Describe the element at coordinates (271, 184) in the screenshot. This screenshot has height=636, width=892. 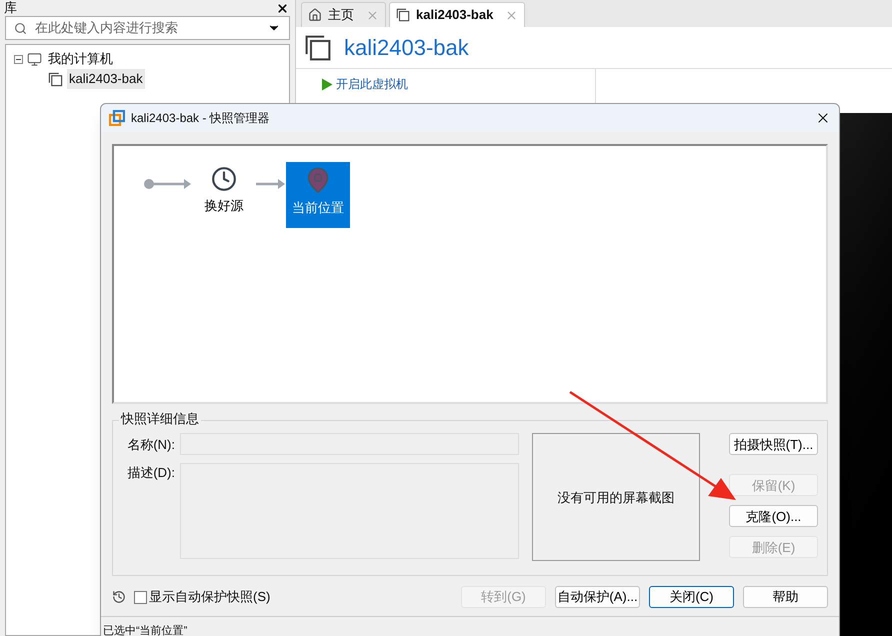
I see `connector-arrow` at that location.